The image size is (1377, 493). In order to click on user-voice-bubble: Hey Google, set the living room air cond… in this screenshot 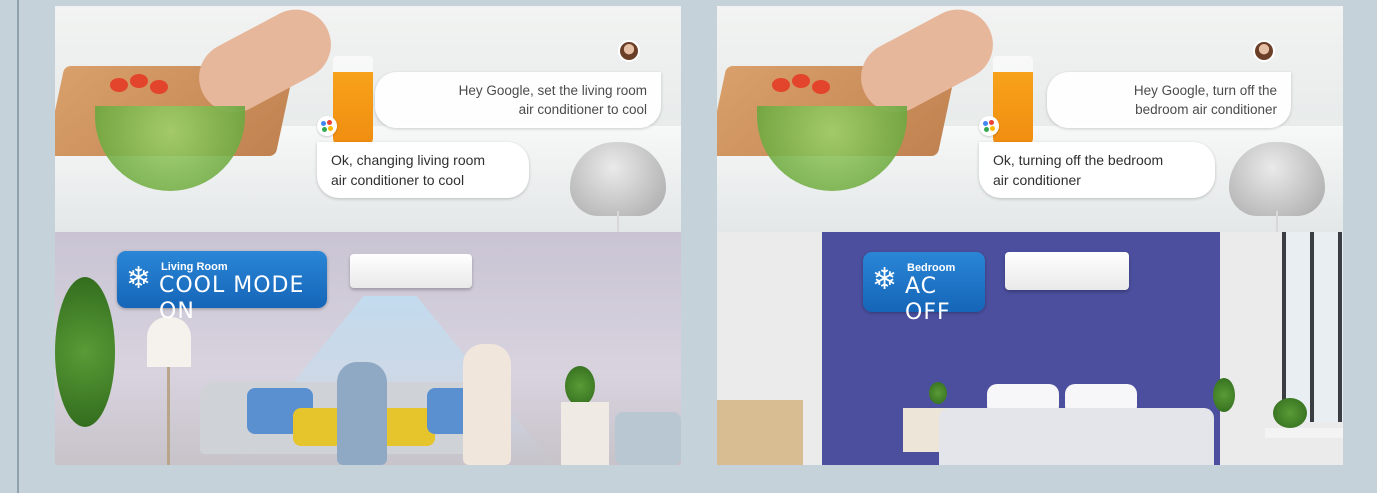, I will do `click(518, 100)`.